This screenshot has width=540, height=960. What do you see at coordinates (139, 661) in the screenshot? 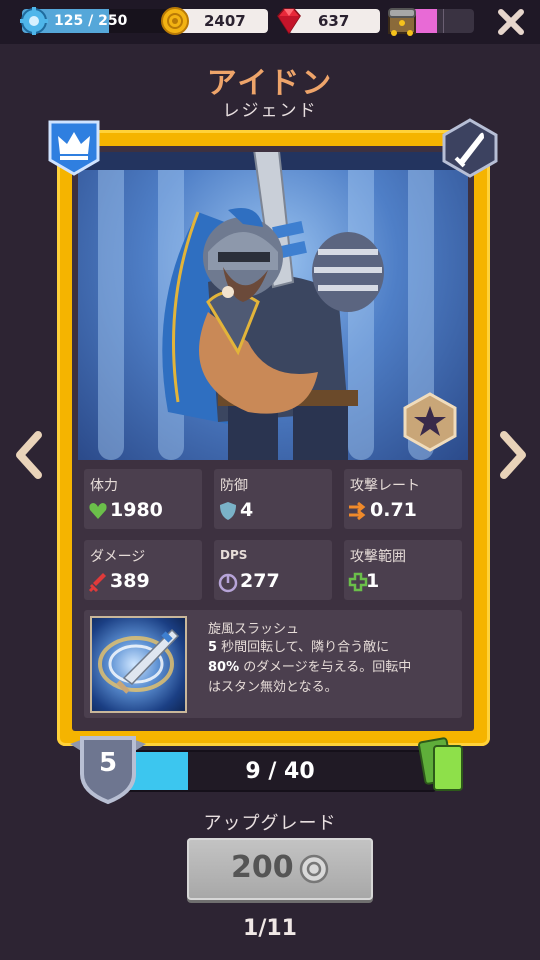
I see `whirlwind-slash-icon` at bounding box center [139, 661].